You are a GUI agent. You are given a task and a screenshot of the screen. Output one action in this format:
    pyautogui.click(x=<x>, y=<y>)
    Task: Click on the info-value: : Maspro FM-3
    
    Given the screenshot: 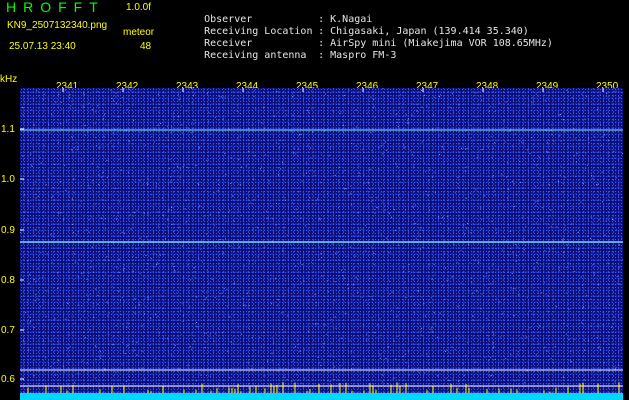 What is the action you would take?
    pyautogui.click(x=357, y=55)
    